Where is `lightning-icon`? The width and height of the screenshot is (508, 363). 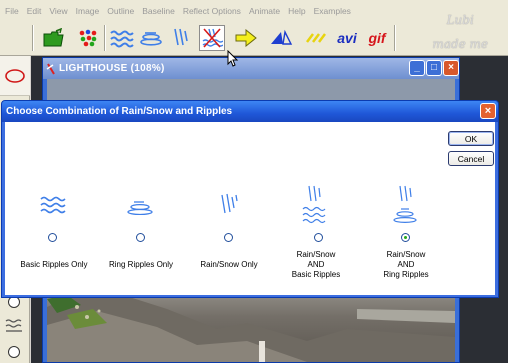
lightning-icon is located at coordinates (316, 38).